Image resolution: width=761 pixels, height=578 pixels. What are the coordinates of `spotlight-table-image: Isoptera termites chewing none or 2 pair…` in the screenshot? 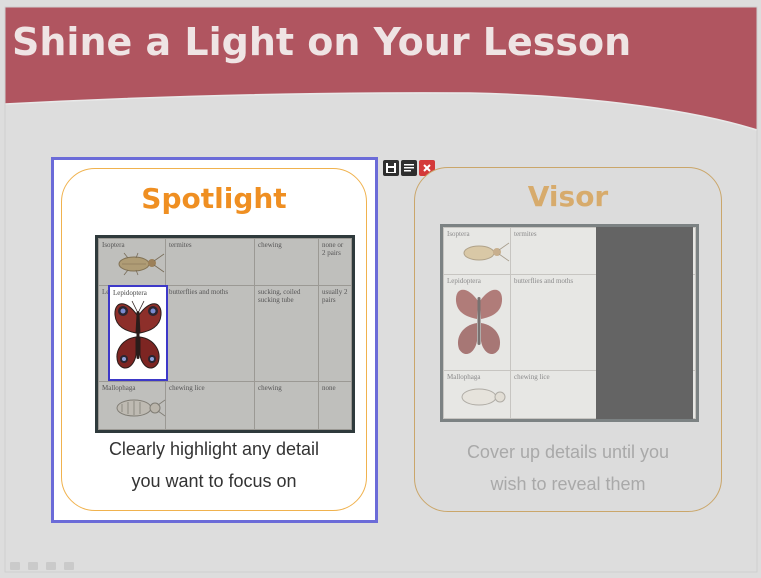 It's located at (225, 334).